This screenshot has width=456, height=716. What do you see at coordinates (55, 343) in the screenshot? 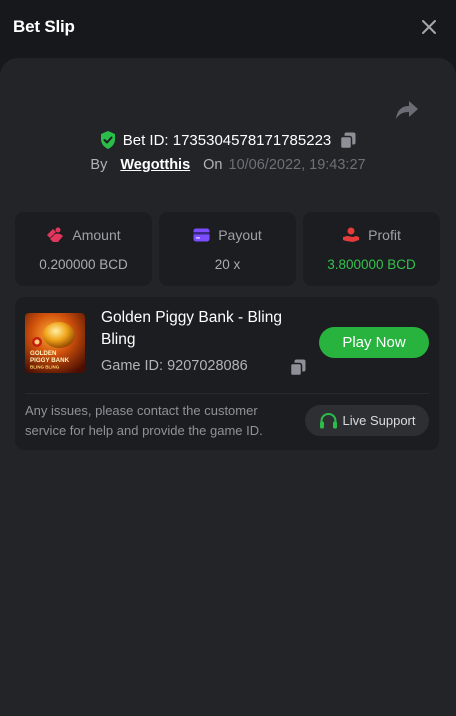
I see `game-thumbnail: GOLDEN PIGGY BANK BLING BLING` at bounding box center [55, 343].